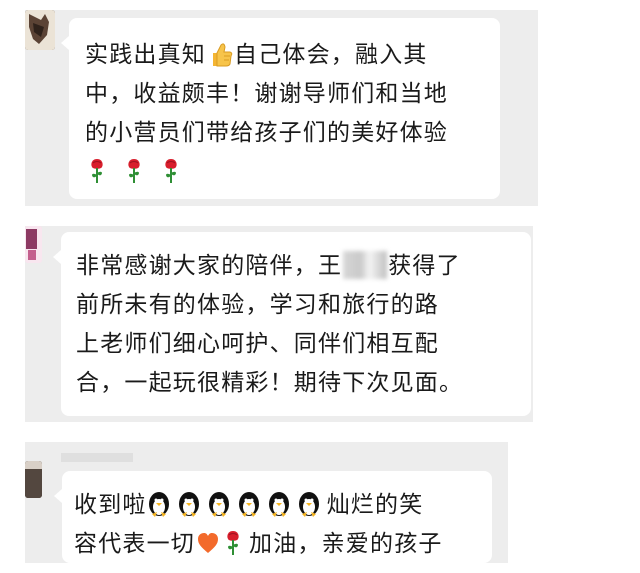 This screenshot has width=640, height=573. I want to click on message-1-line-1: 实践出真知 自己体会，融入其, so click(284, 55).